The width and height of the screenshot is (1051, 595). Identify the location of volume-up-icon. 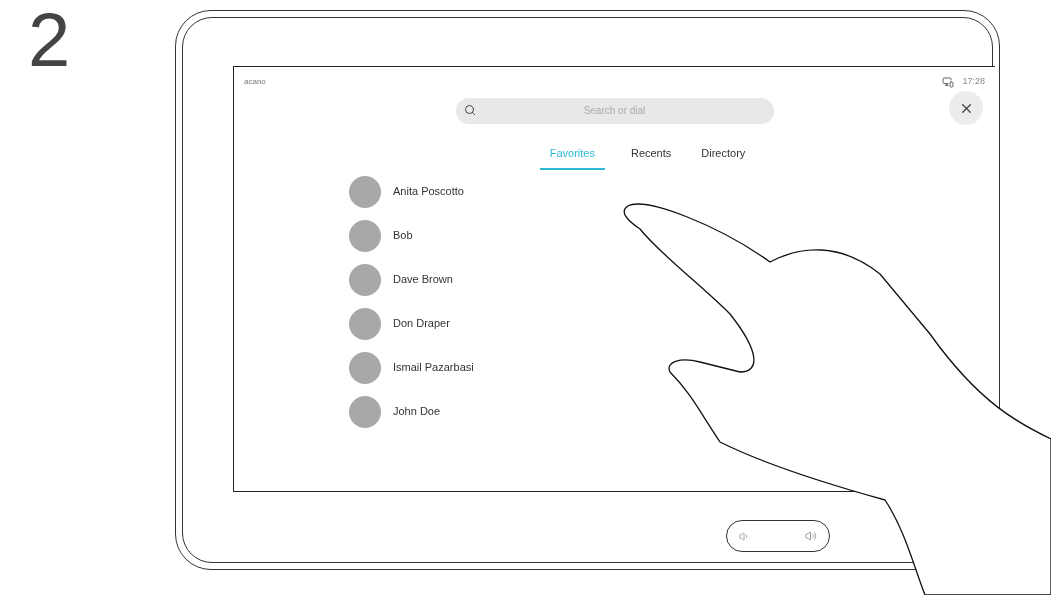
(811, 536).